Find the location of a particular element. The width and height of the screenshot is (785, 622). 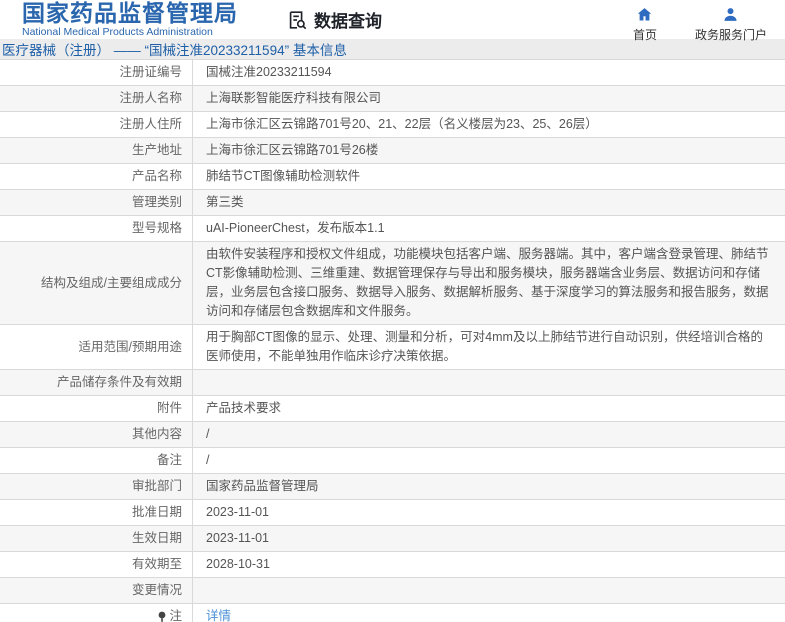

row-label: 生效日期 is located at coordinates (96, 538).